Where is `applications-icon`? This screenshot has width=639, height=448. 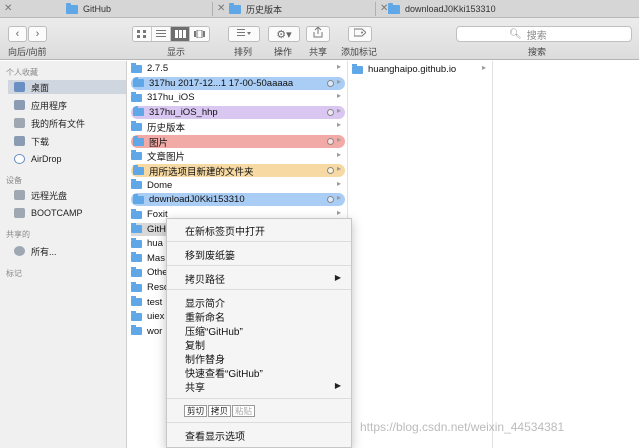 applications-icon is located at coordinates (19, 105).